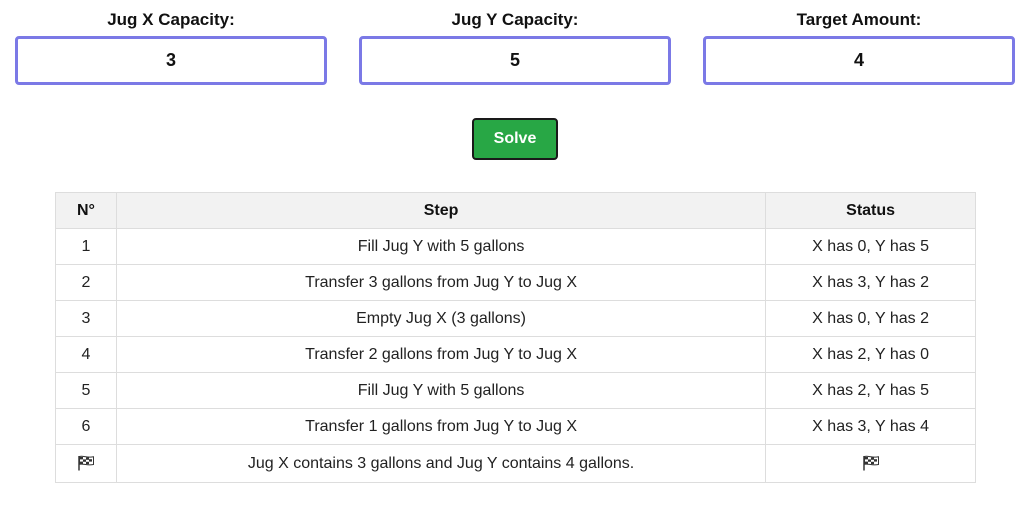  What do you see at coordinates (441, 426) in the screenshot?
I see `row-step: Transfer 1 gallons from Jug Y to Jug X` at bounding box center [441, 426].